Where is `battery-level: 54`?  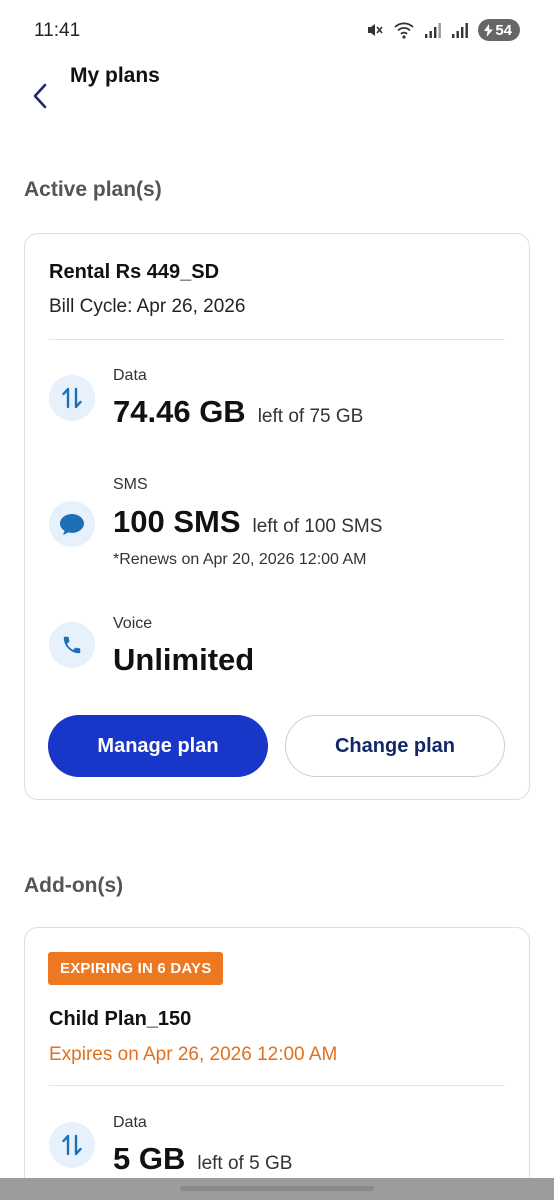
battery-level: 54 is located at coordinates (503, 30).